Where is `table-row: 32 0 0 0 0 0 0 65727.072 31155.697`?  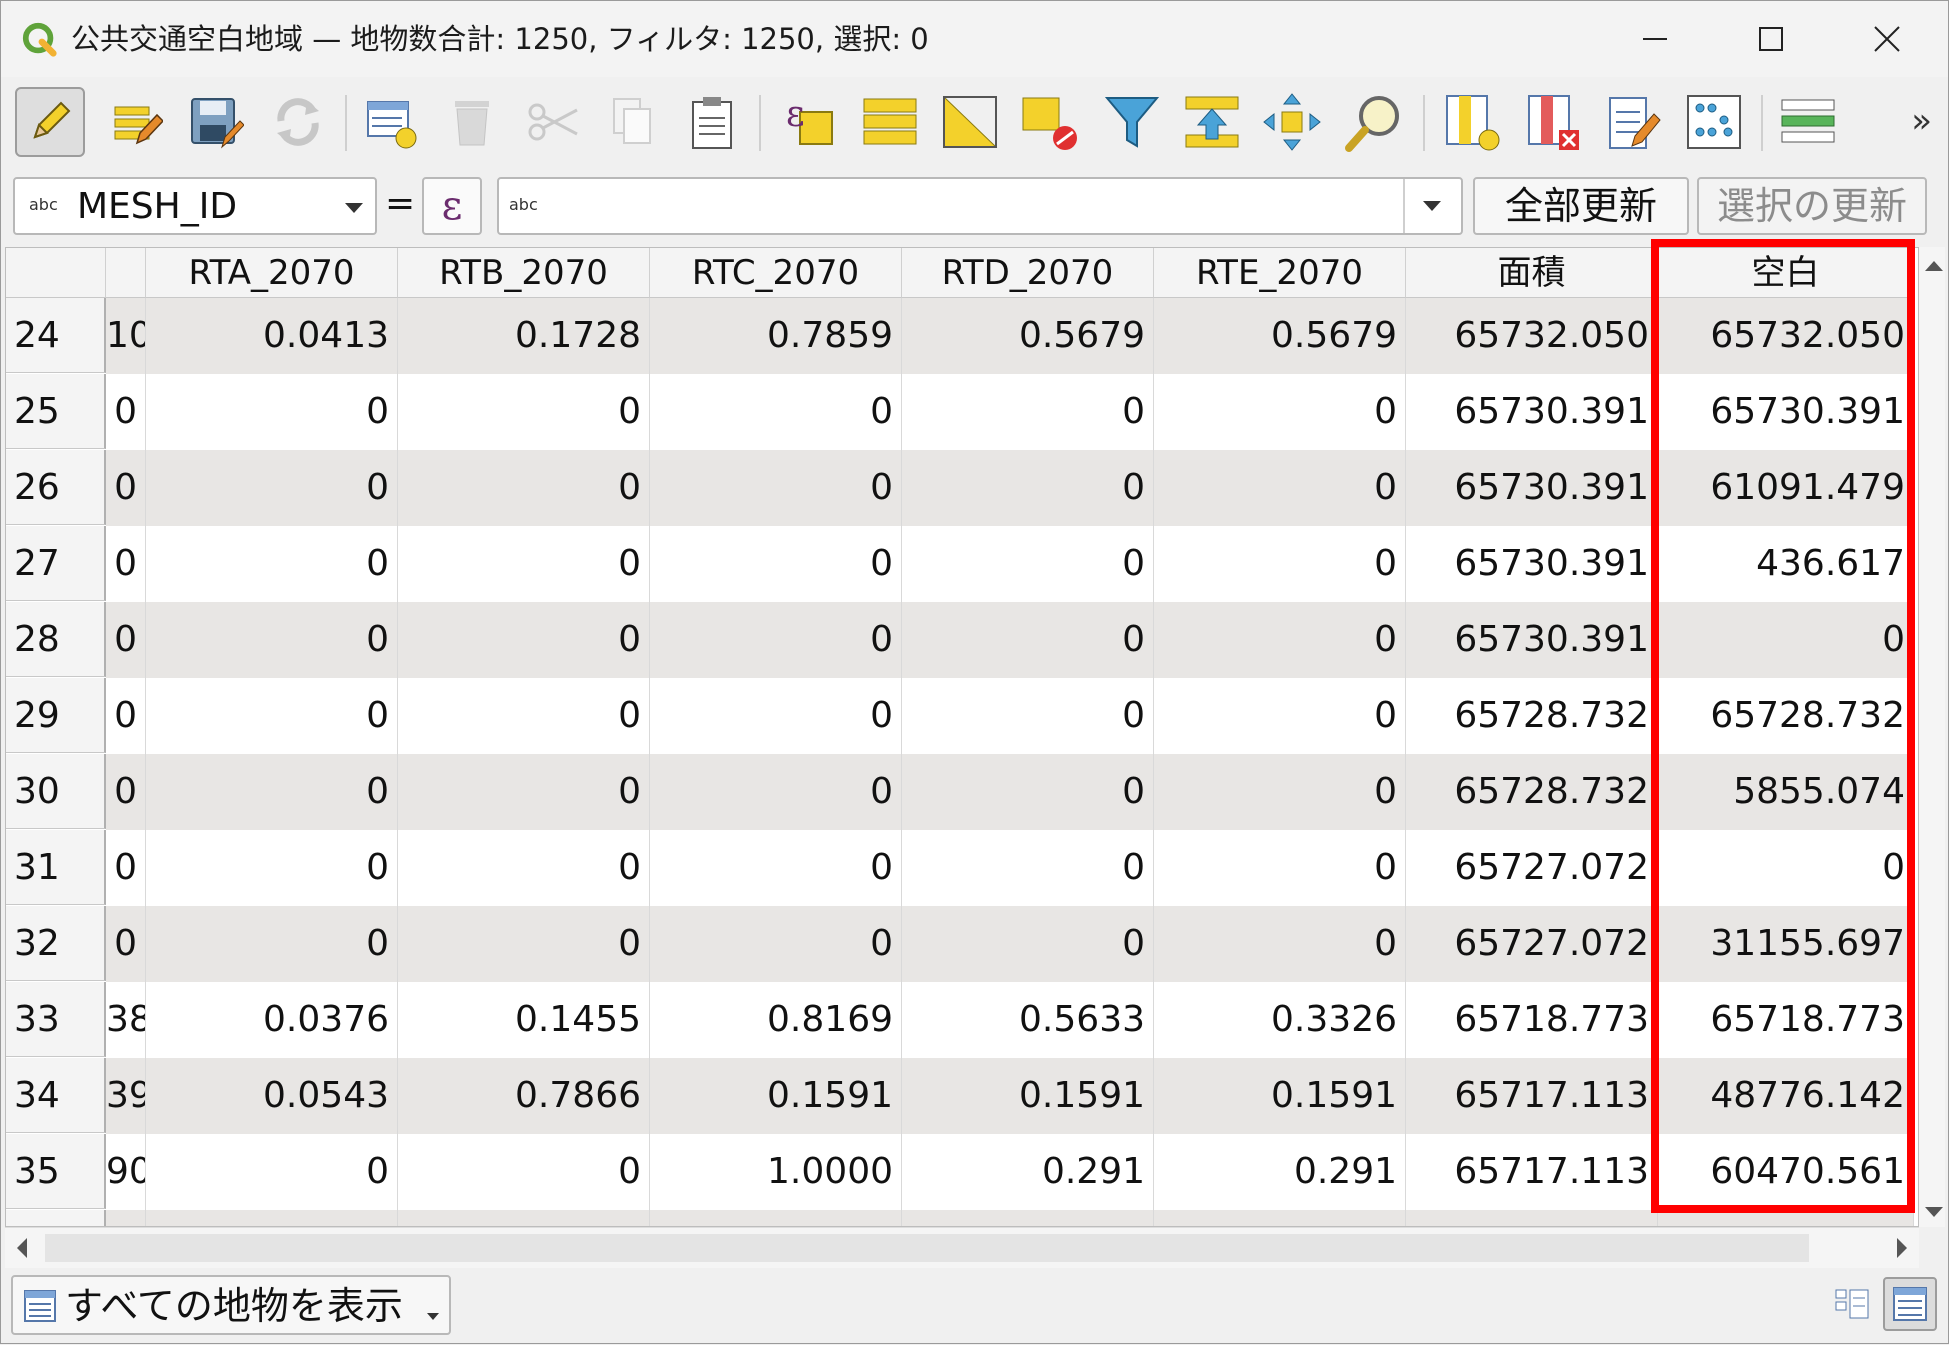 table-row: 32 0 0 0 0 0 0 65727.072 31155.697 is located at coordinates (962, 944).